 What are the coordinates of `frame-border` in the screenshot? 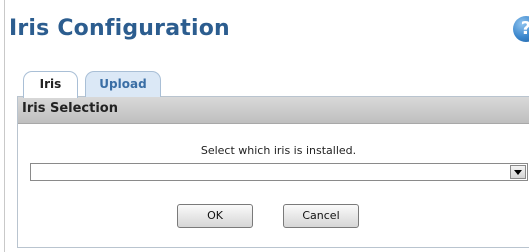 It's located at (4, 126).